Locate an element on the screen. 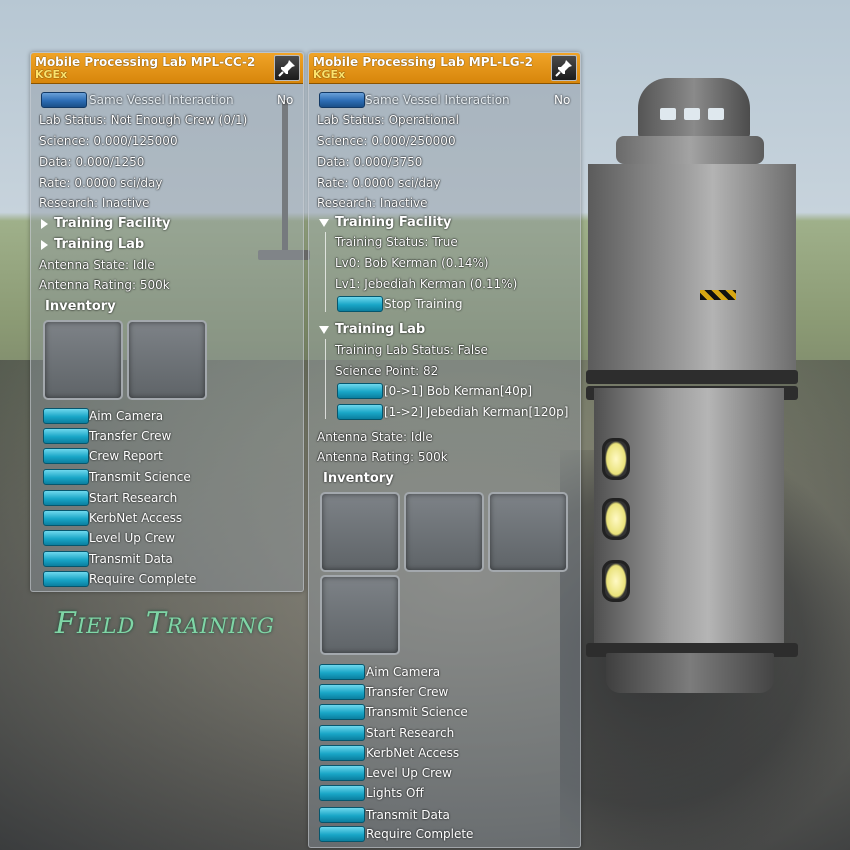 Image resolution: width=850 pixels, height=850 pixels. pin-icon is located at coordinates (563, 68).